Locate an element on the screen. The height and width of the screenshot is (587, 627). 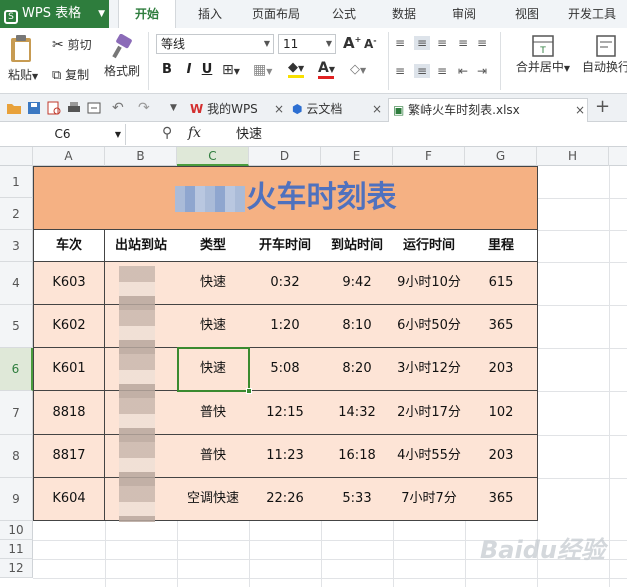
data-cell: 22:26 is located at coordinates (285, 499).